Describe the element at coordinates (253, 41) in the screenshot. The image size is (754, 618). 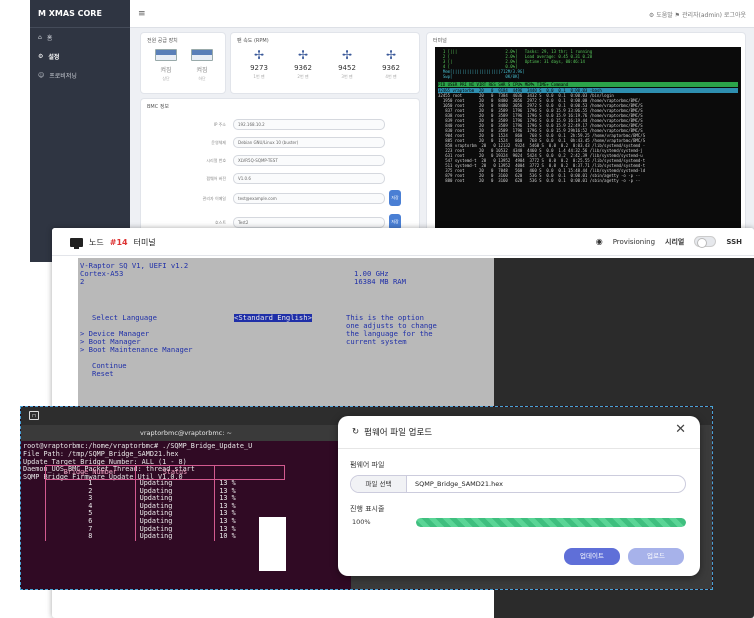
I see `card-title: 팬 속도 (RPM)` at that location.